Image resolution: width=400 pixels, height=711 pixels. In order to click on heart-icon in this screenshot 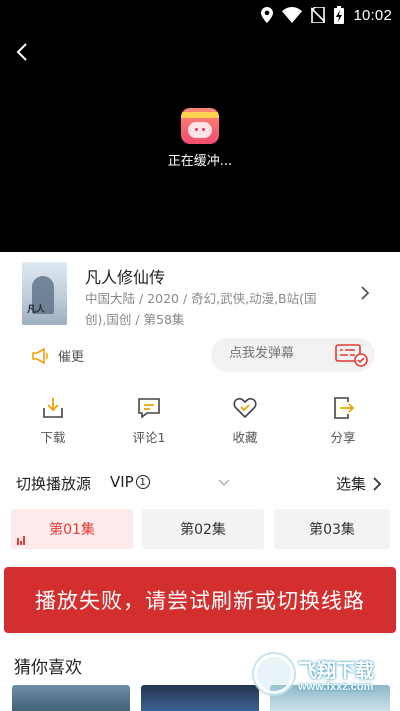, I will do `click(245, 408)`.